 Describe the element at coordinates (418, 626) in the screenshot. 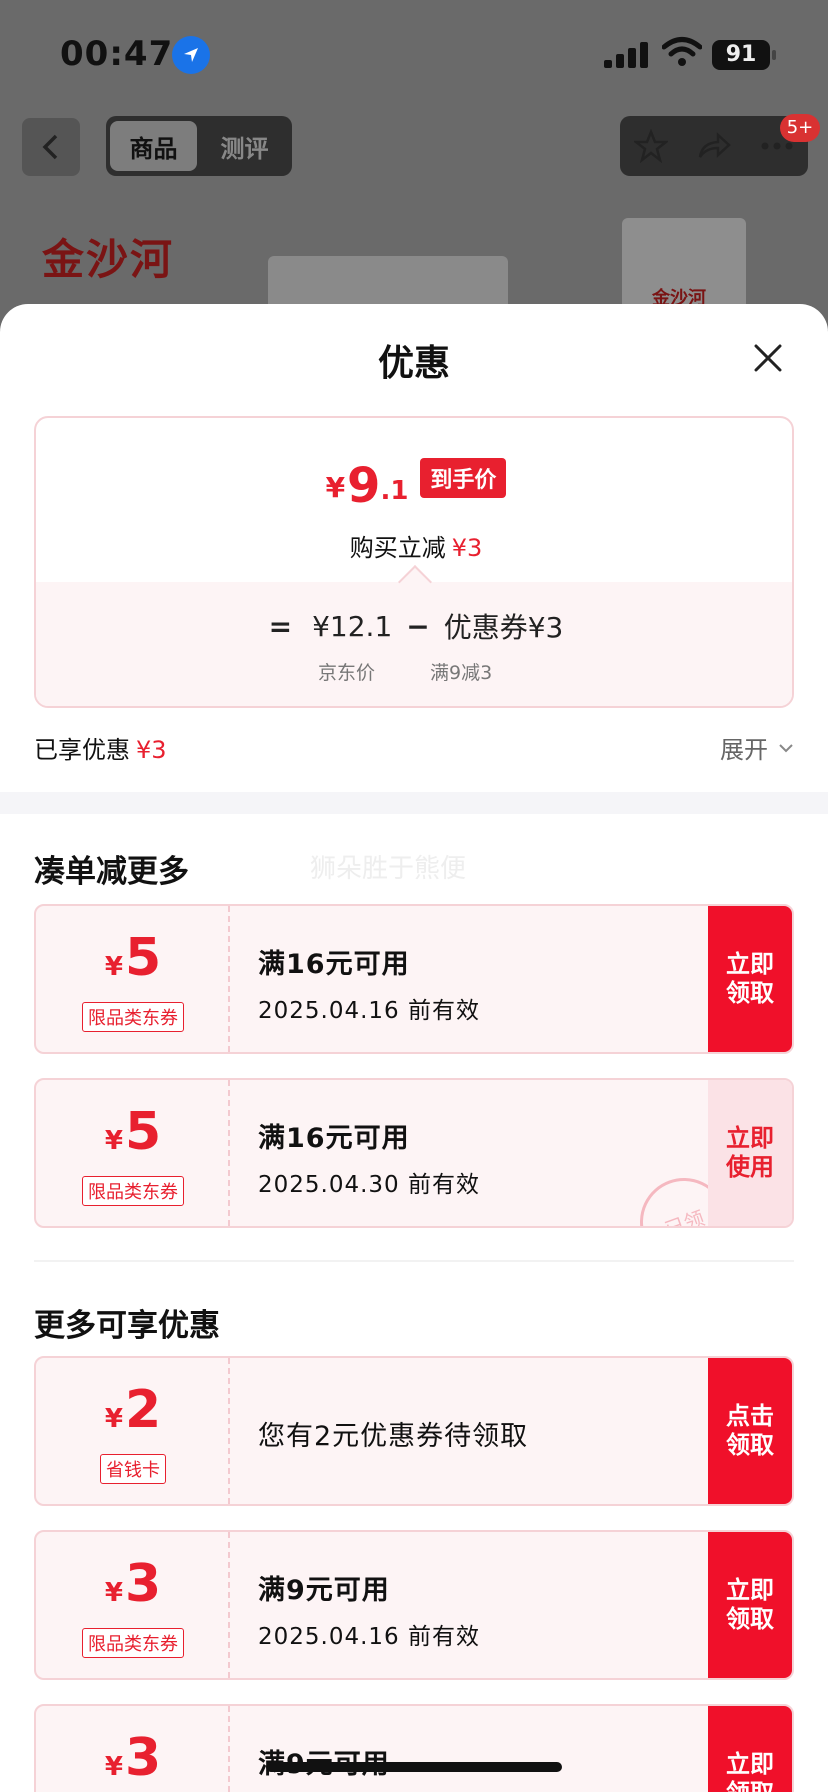

I see `formula-minus: −` at that location.